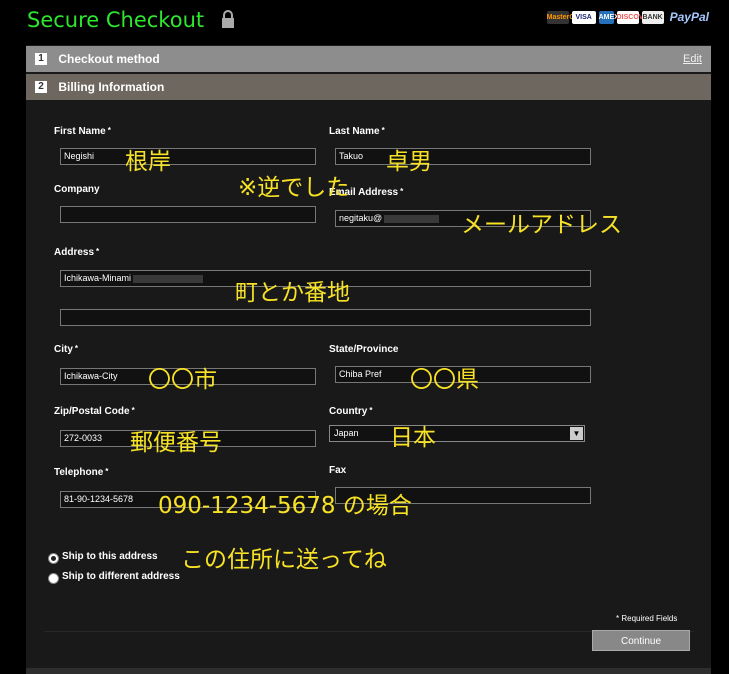  I want to click on ship-to-different-address-label: Ship to different address, so click(121, 576).